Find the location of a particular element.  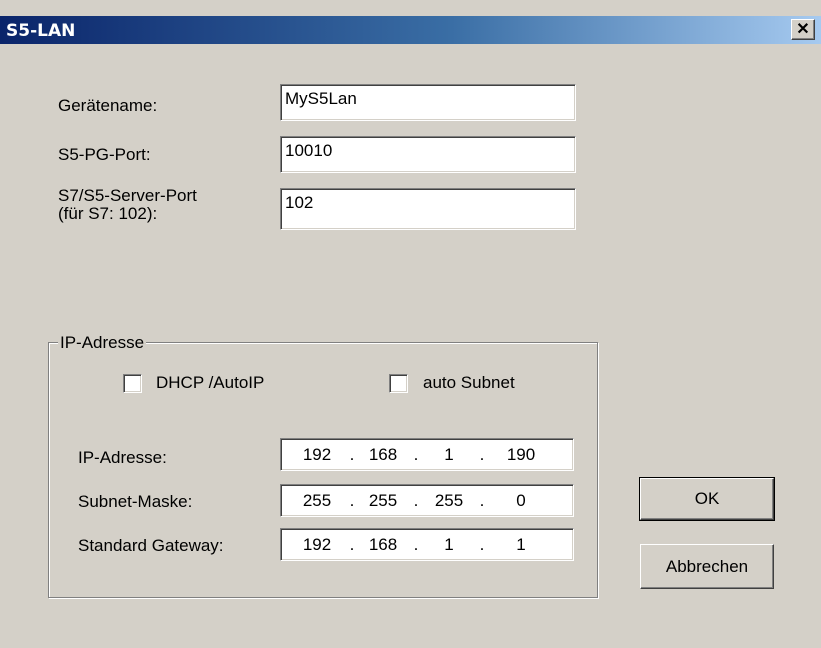

pg-port-input: 10010 is located at coordinates (428, 154).